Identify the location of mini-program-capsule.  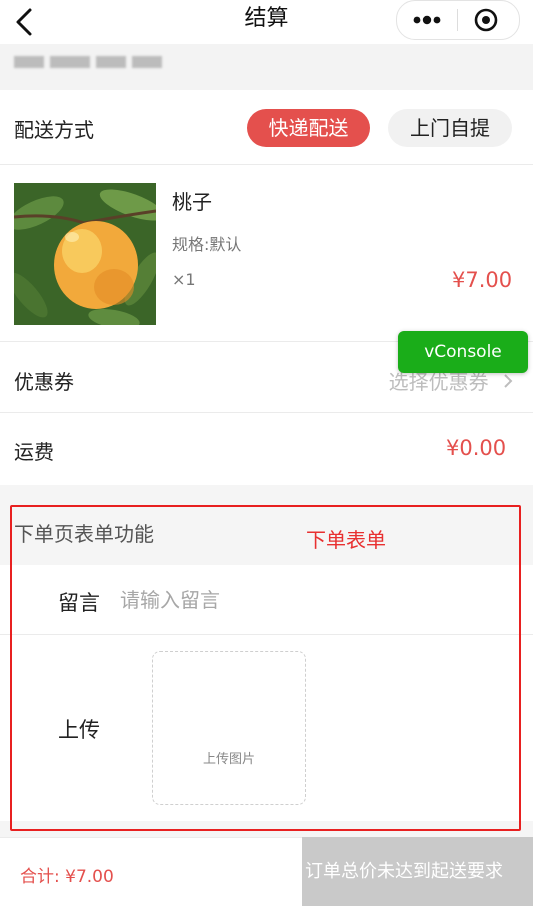
(458, 20).